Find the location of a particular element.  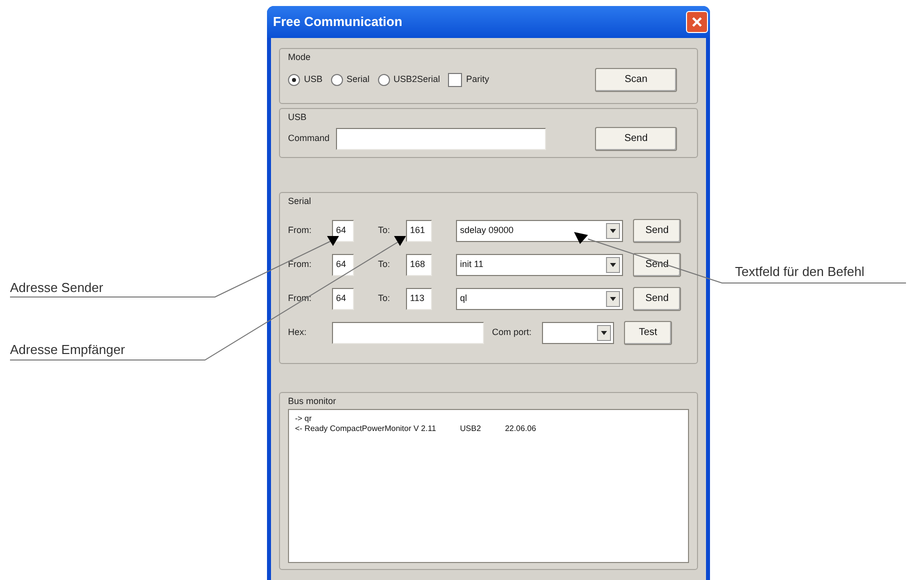

log-text: <- Ready CompactPowerMonitor V 2.11 is located at coordinates (365, 429).